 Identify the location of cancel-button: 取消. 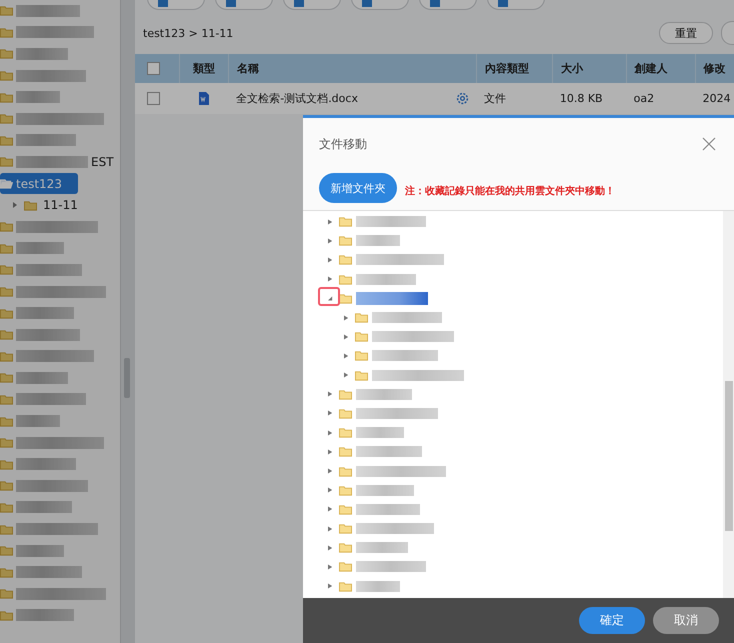
(686, 620).